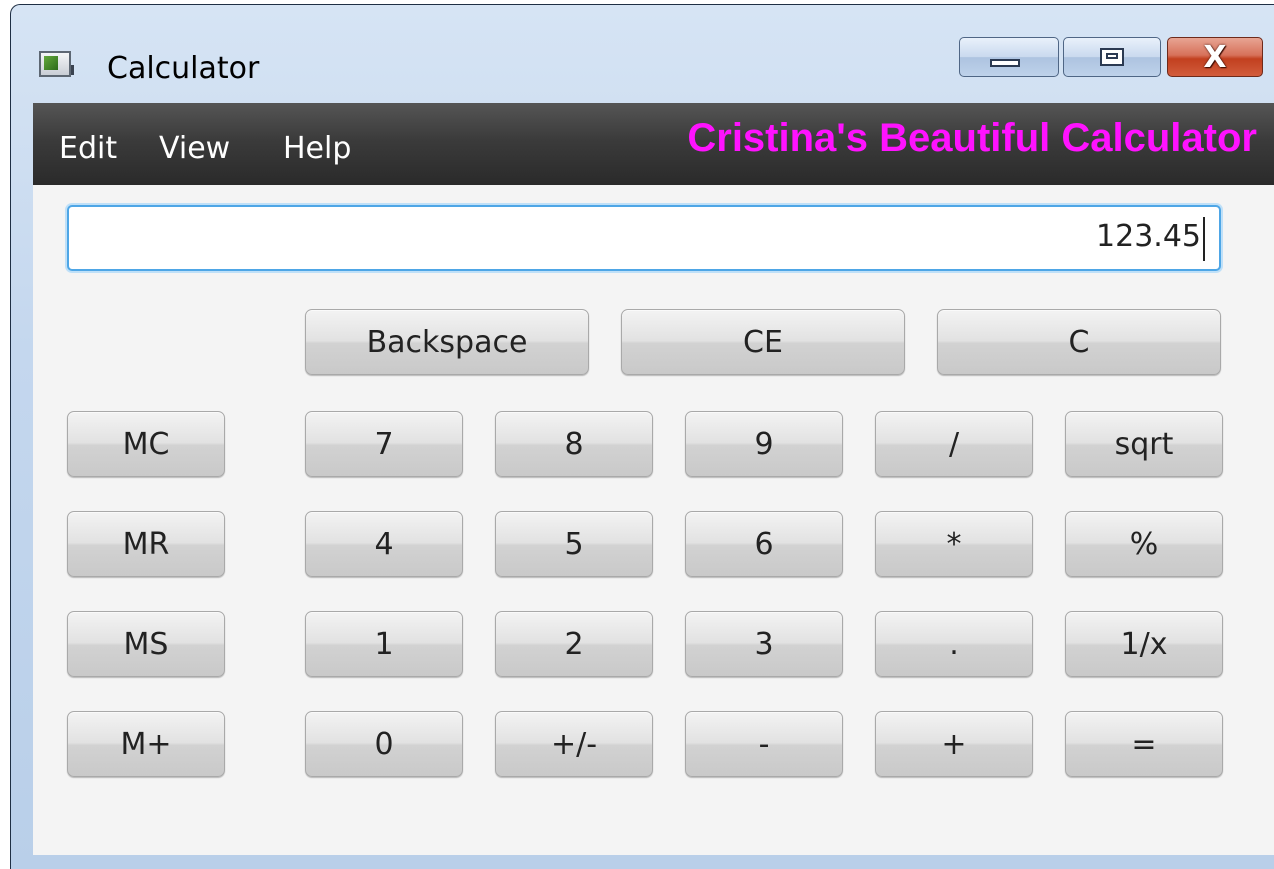 The height and width of the screenshot is (869, 1274). What do you see at coordinates (57, 65) in the screenshot?
I see `app-icon` at bounding box center [57, 65].